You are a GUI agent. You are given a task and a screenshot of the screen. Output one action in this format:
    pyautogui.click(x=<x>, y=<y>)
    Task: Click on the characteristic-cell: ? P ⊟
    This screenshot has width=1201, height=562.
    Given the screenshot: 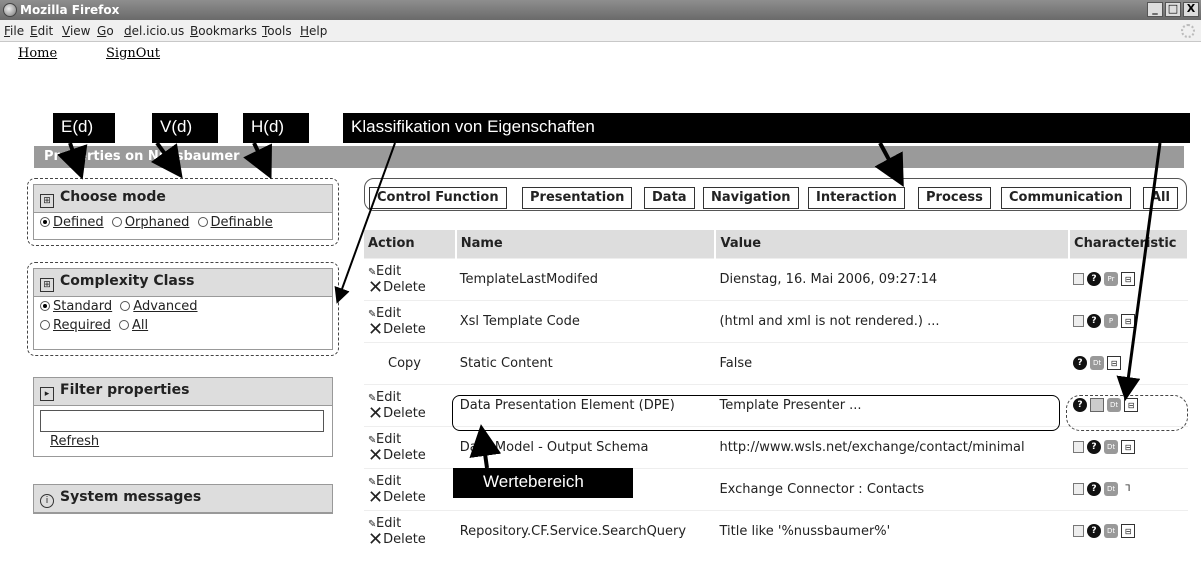 What is the action you would take?
    pyautogui.click(x=1128, y=320)
    